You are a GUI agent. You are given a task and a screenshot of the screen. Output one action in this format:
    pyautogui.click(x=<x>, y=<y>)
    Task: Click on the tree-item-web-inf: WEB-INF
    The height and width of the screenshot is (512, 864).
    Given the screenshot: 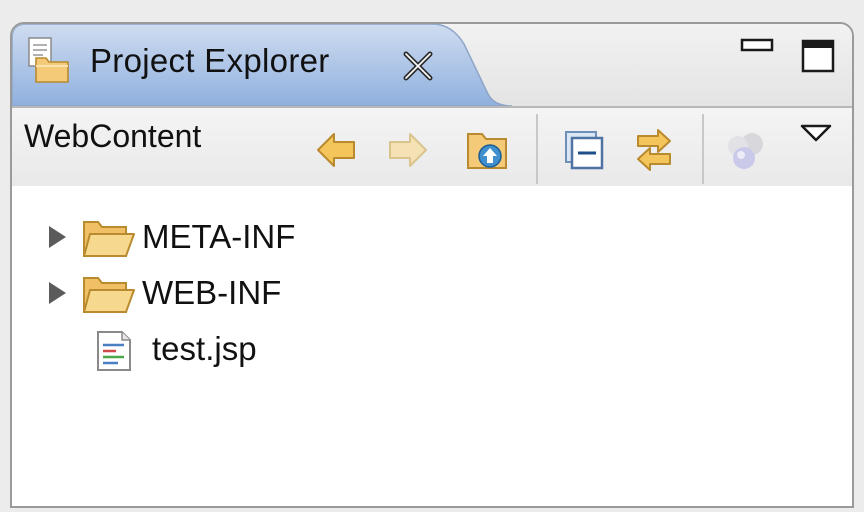 What is the action you would take?
    pyautogui.click(x=432, y=294)
    